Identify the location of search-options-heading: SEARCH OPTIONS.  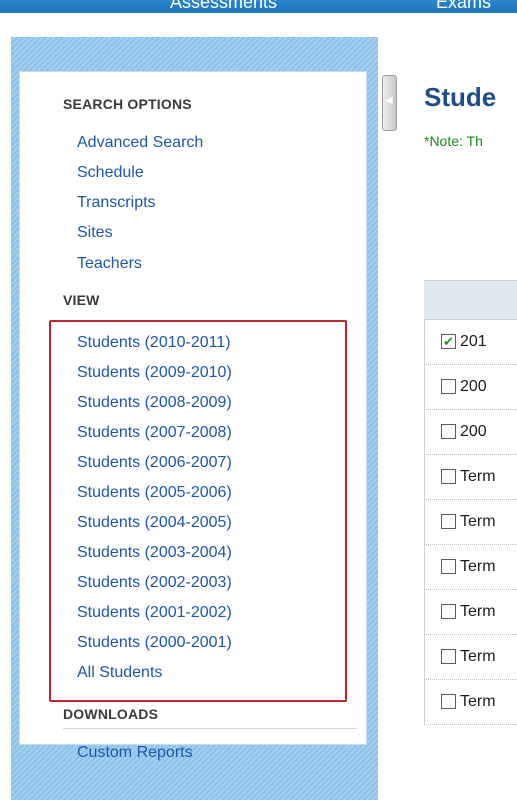
(127, 104).